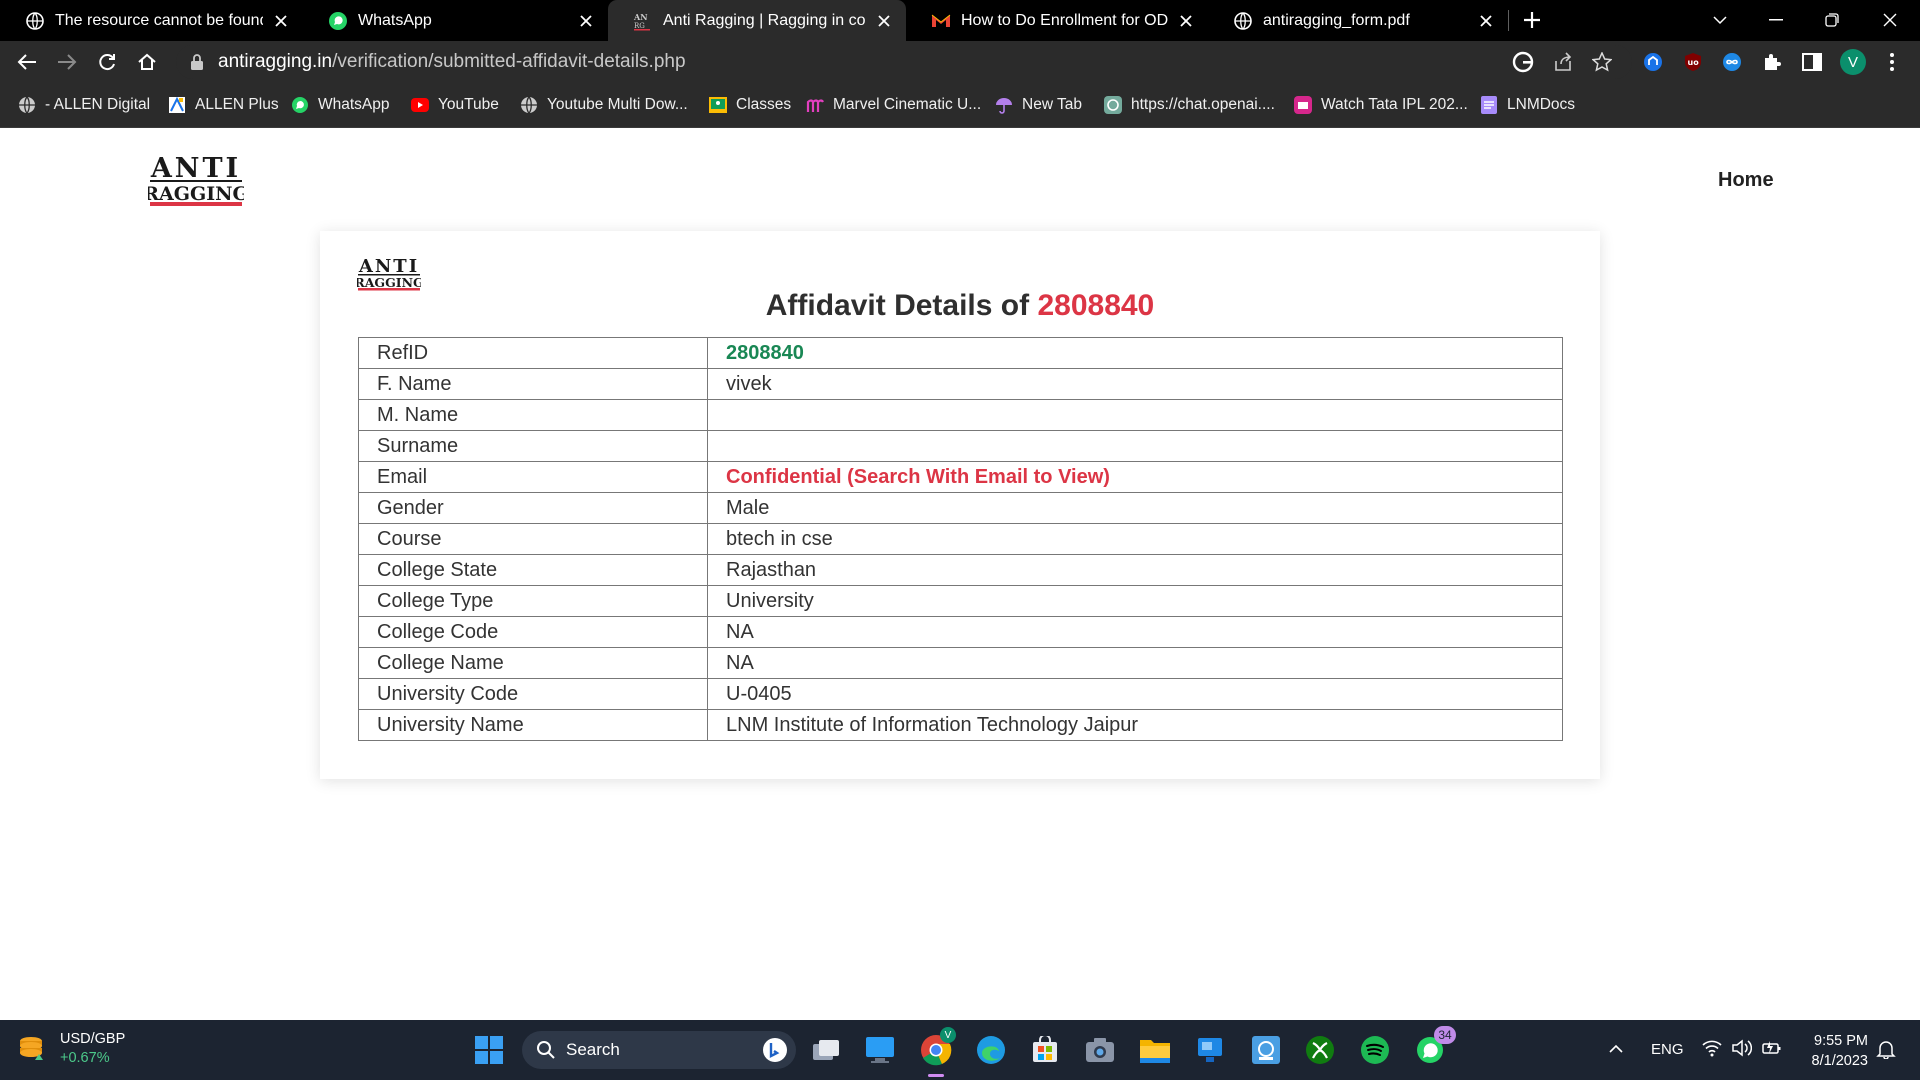 This screenshot has width=1920, height=1080. What do you see at coordinates (33, 1049) in the screenshot?
I see `coins-icon` at bounding box center [33, 1049].